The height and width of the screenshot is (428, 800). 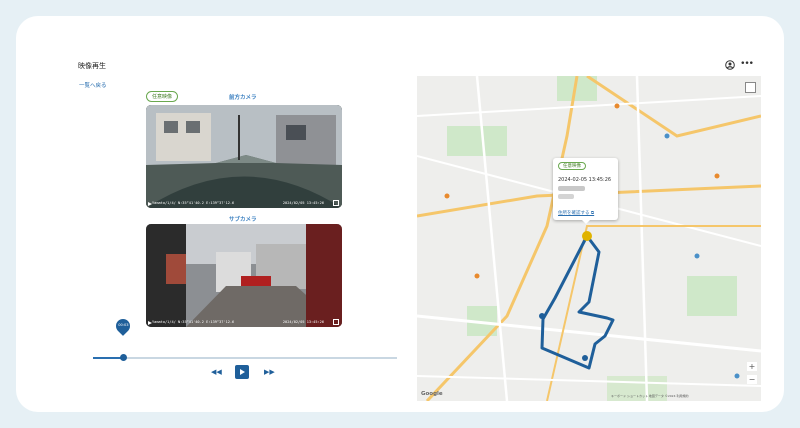 I want to click on rewind-button: ◀◀, so click(x=216, y=372).